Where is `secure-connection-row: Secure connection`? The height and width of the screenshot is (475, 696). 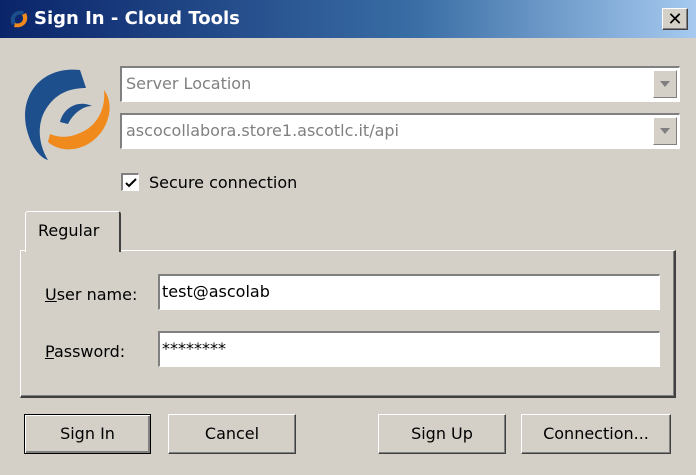 secure-connection-row: Secure connection is located at coordinates (209, 182).